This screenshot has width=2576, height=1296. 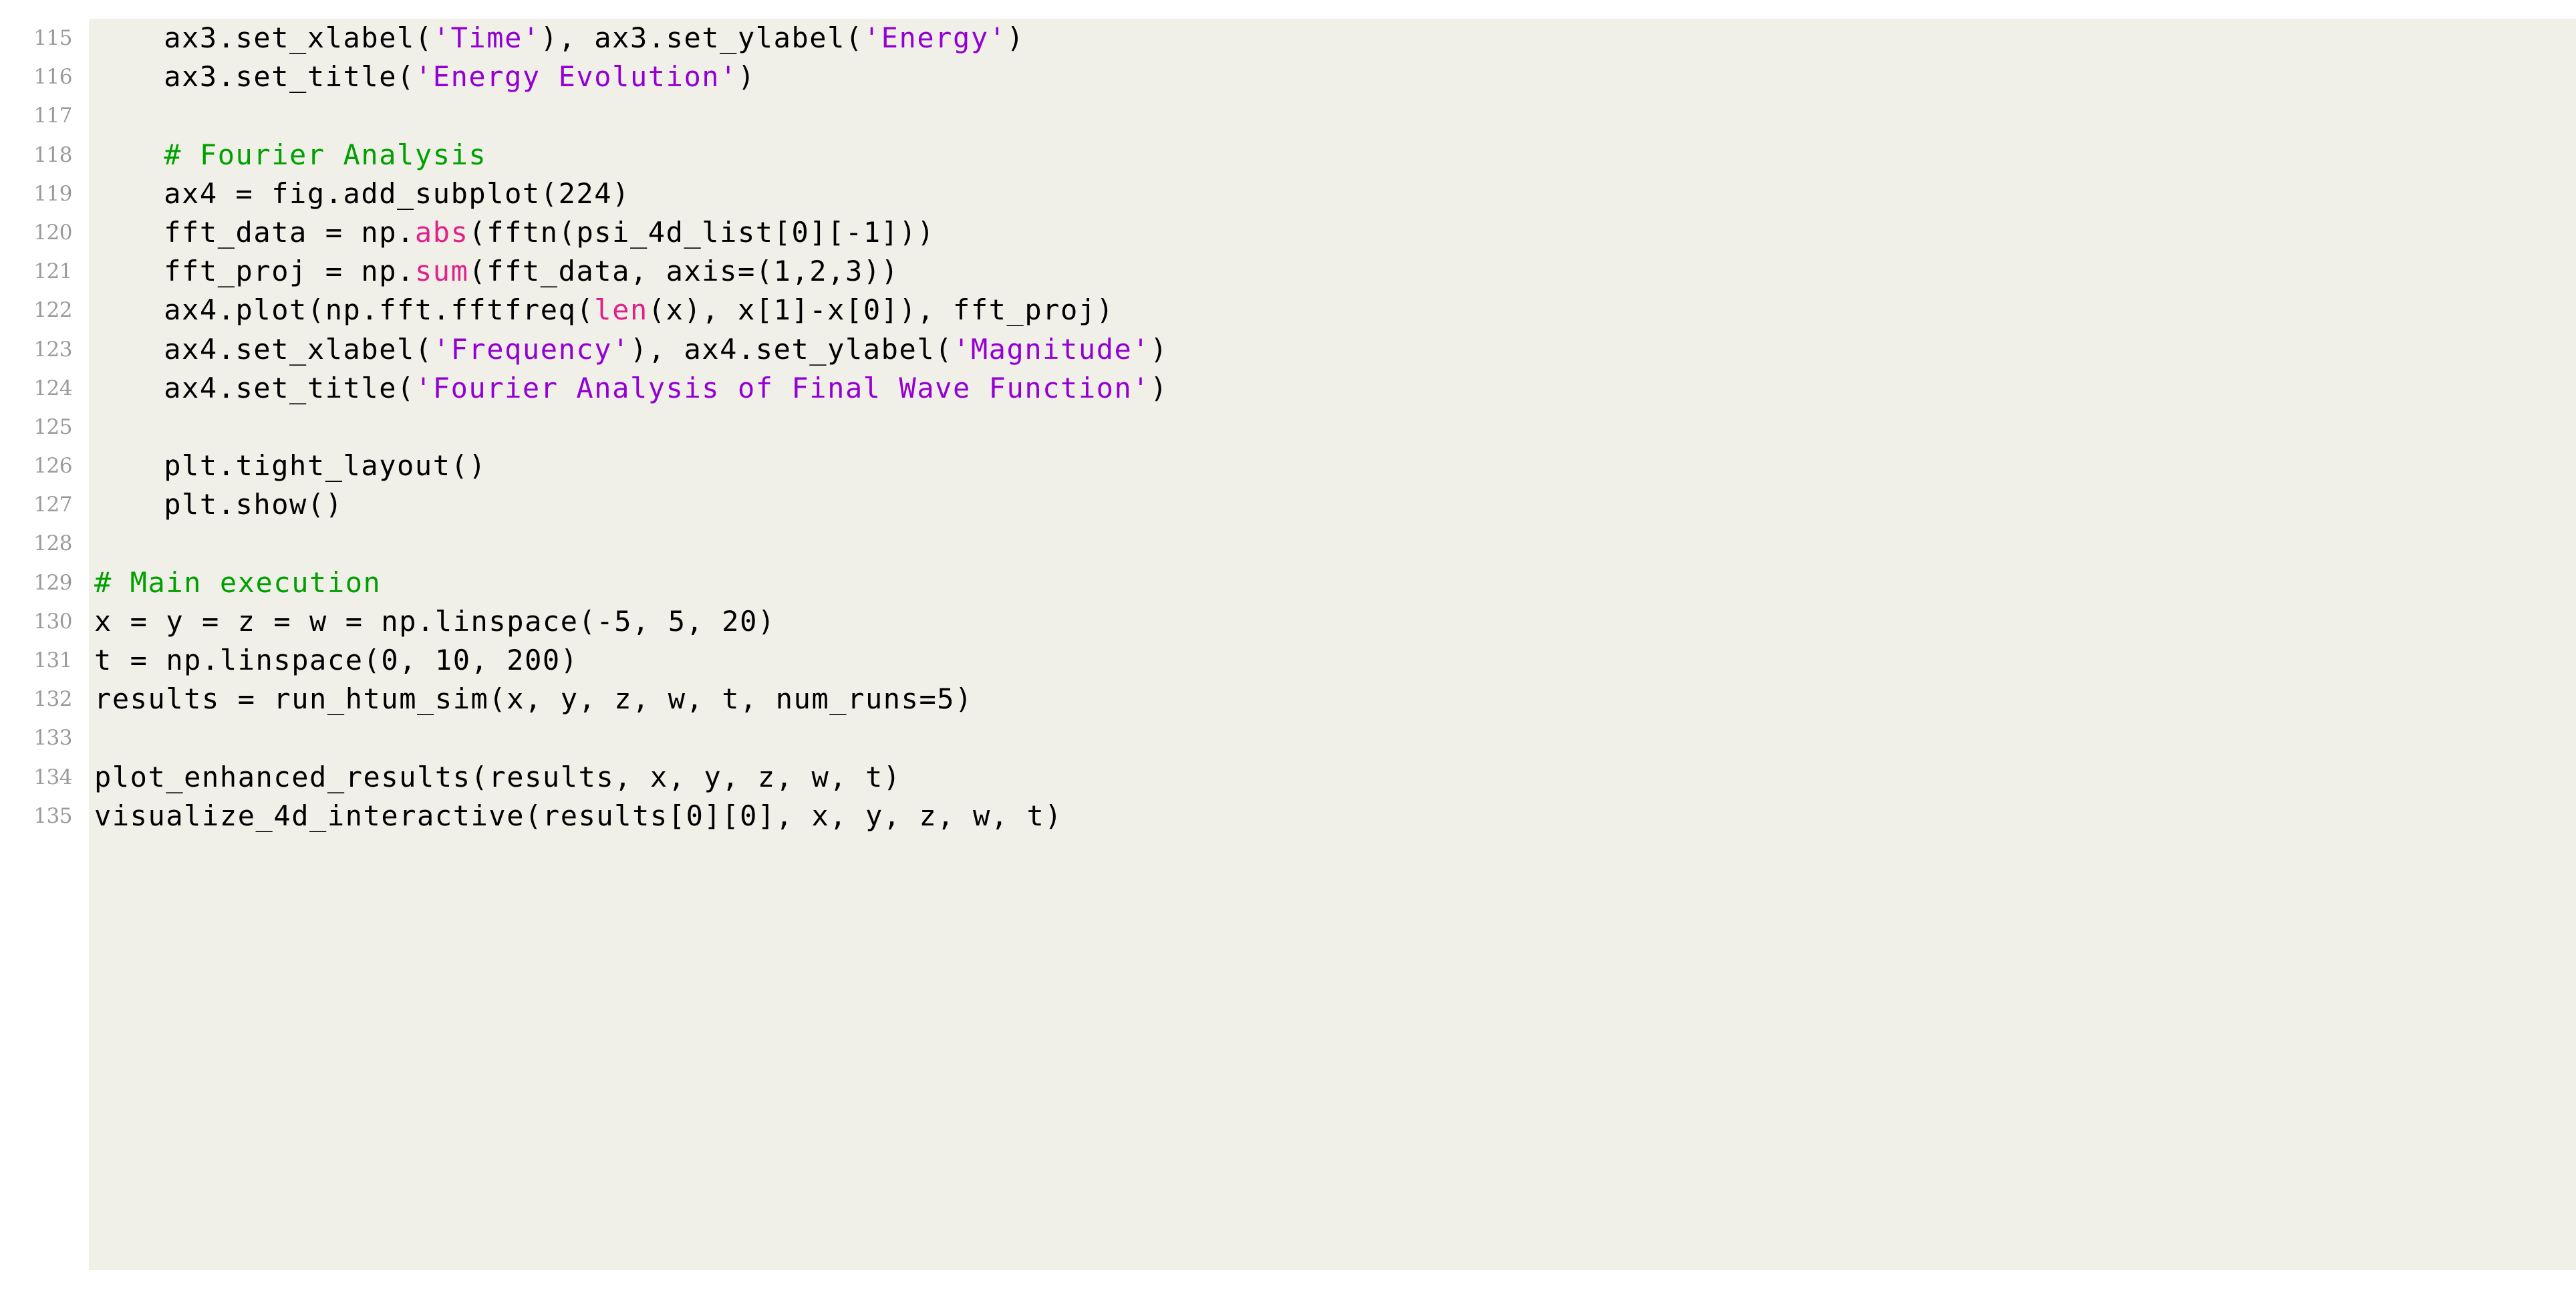 I want to click on code-token-def: ax3.set_xlabel(, so click(x=298, y=37).